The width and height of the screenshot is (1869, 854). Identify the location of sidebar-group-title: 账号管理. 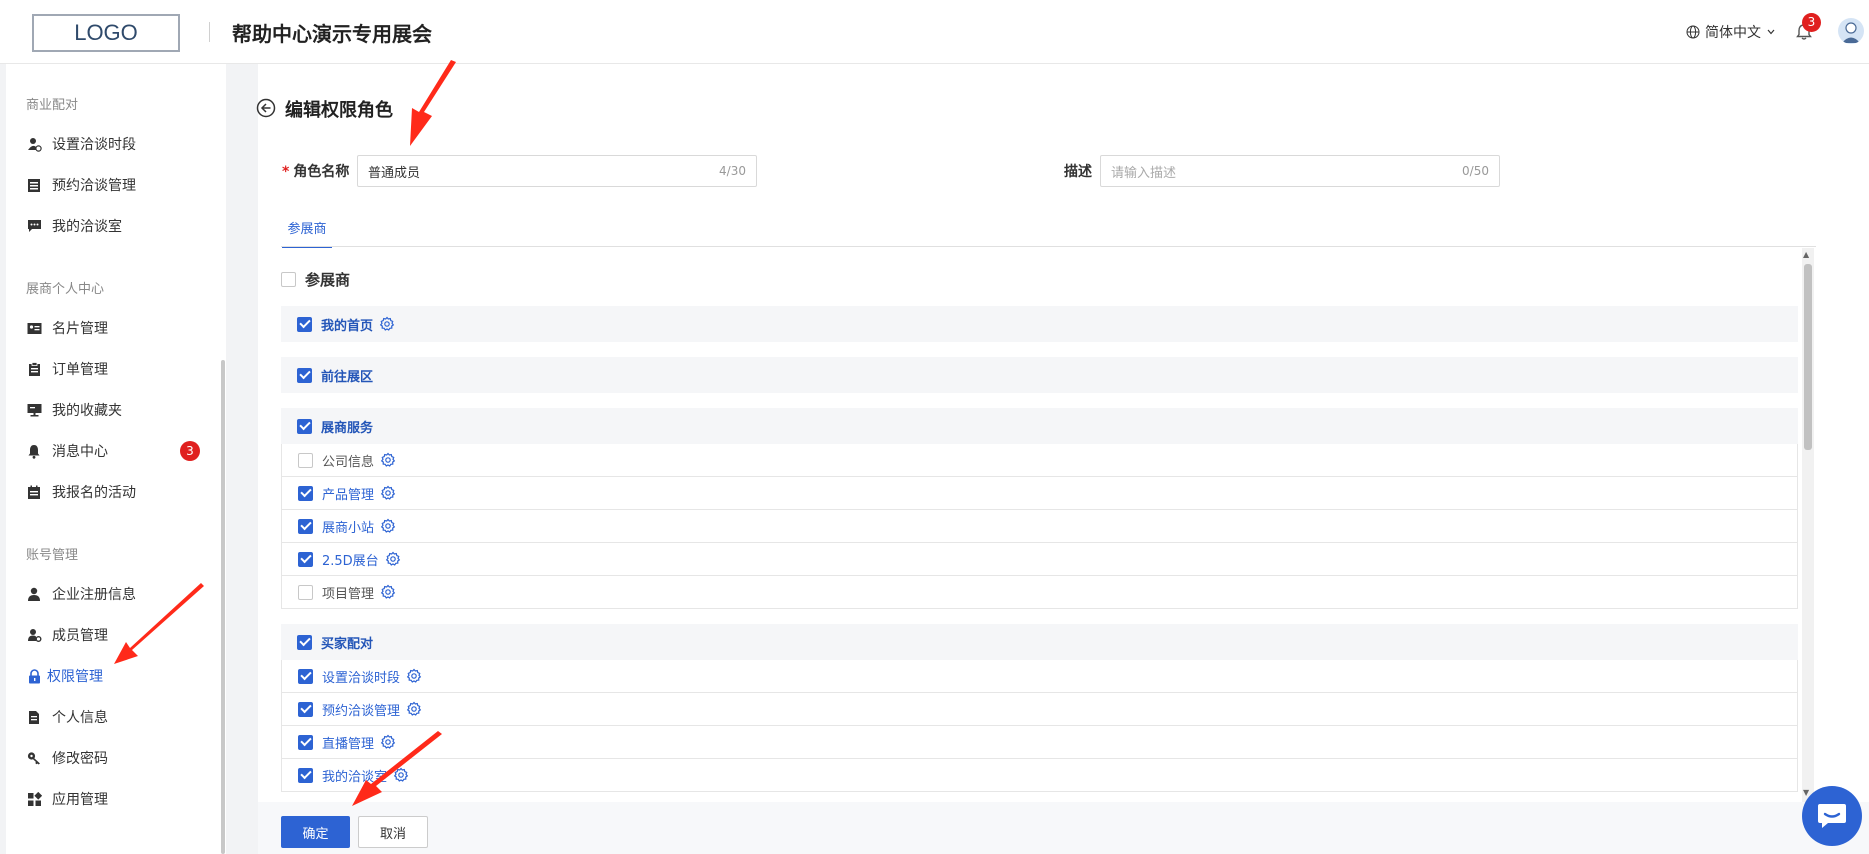
(52, 555).